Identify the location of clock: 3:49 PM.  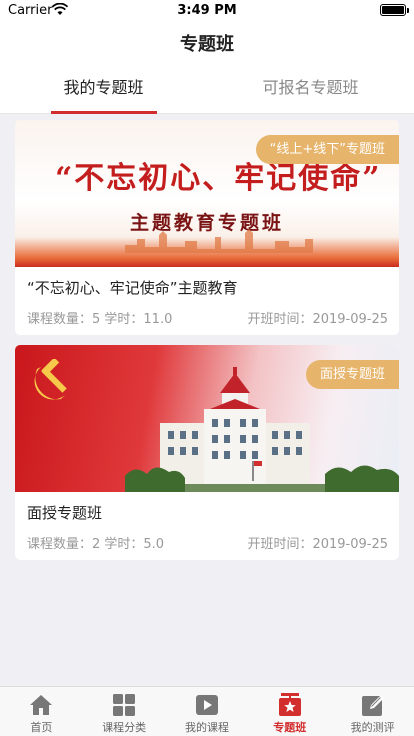
(207, 10).